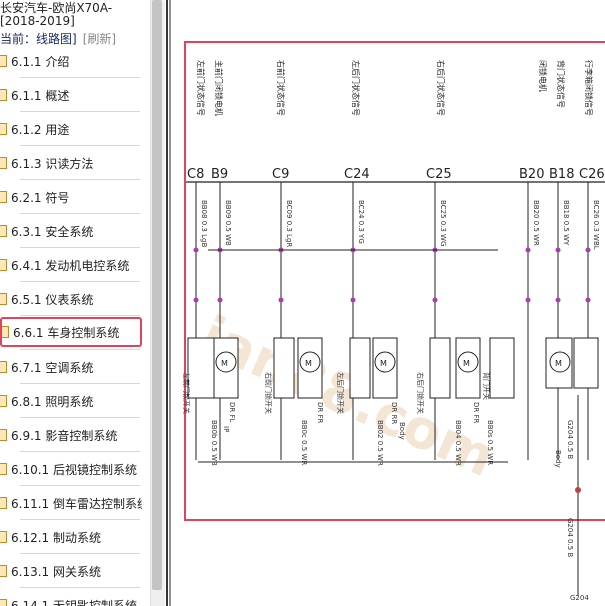  I want to click on nav-item-label: 6.1.1 概述, so click(40, 95).